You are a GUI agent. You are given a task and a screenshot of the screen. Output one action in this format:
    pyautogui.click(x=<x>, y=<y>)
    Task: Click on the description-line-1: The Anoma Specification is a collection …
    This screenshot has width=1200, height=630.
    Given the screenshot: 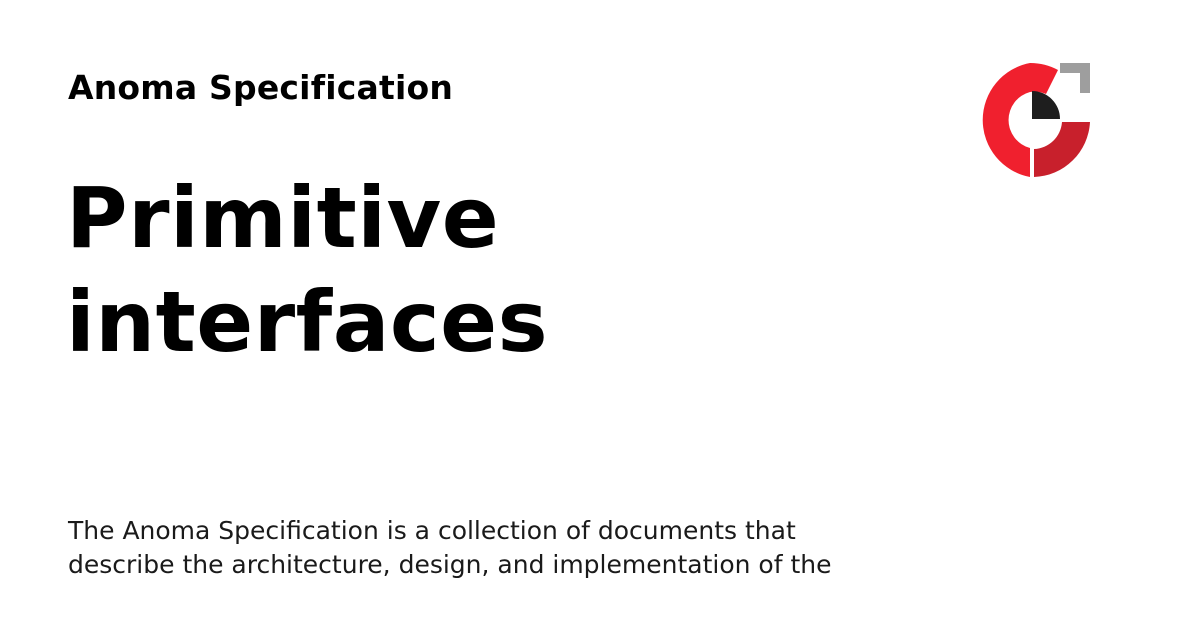 What is the action you would take?
    pyautogui.click(x=432, y=530)
    